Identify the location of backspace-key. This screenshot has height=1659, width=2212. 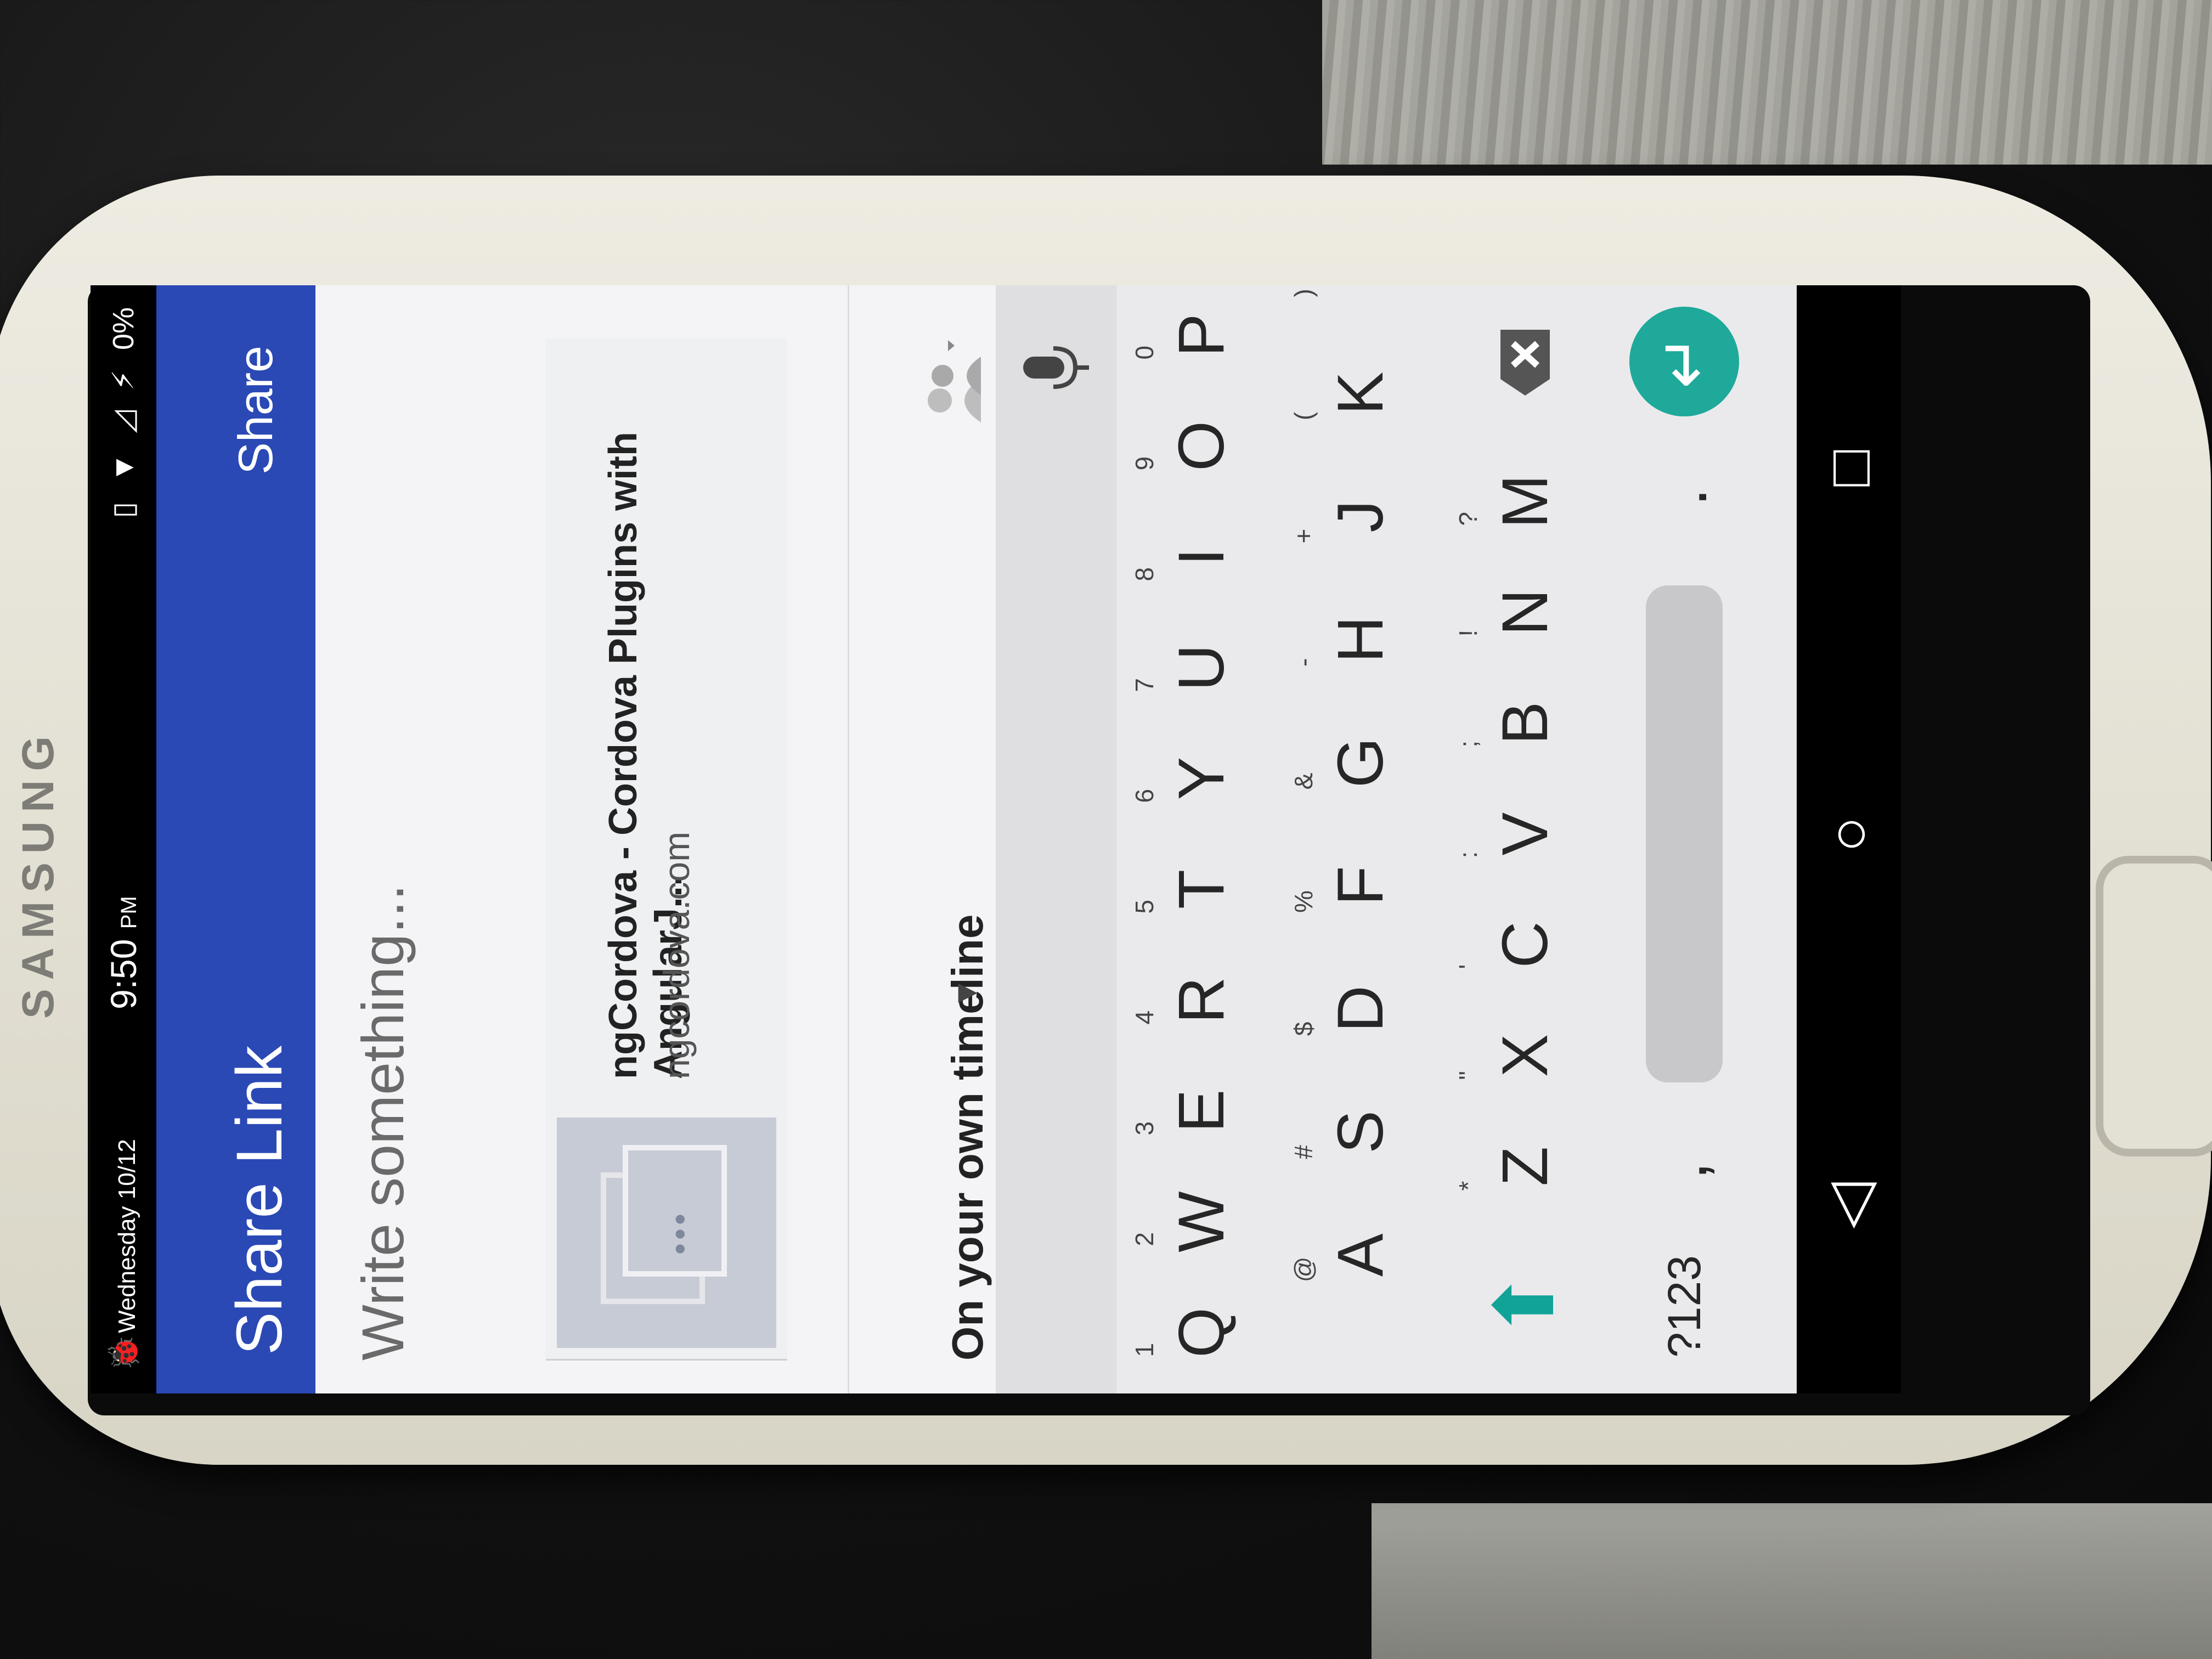
(1525, 365).